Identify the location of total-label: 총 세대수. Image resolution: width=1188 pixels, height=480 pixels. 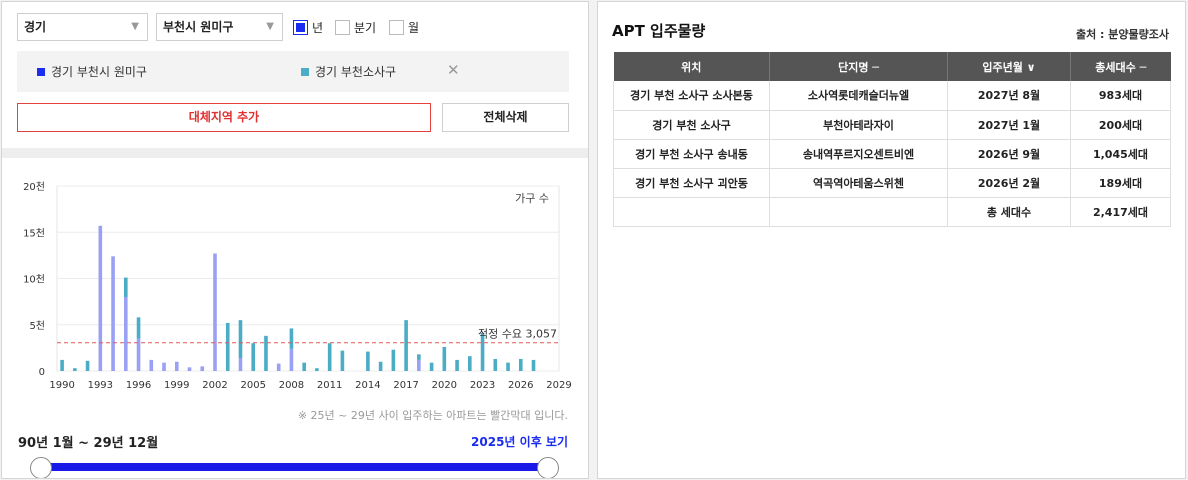
(1009, 212).